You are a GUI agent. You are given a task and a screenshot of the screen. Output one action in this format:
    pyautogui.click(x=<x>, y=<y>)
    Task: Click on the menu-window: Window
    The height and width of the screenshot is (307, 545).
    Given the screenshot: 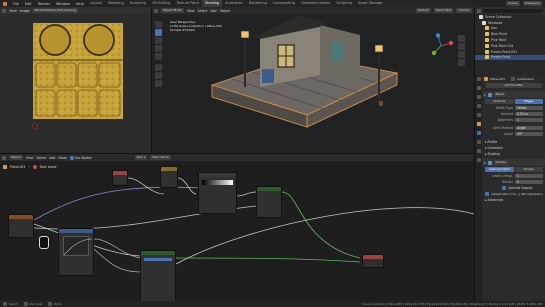 What is the action you would take?
    pyautogui.click(x=63, y=4)
    